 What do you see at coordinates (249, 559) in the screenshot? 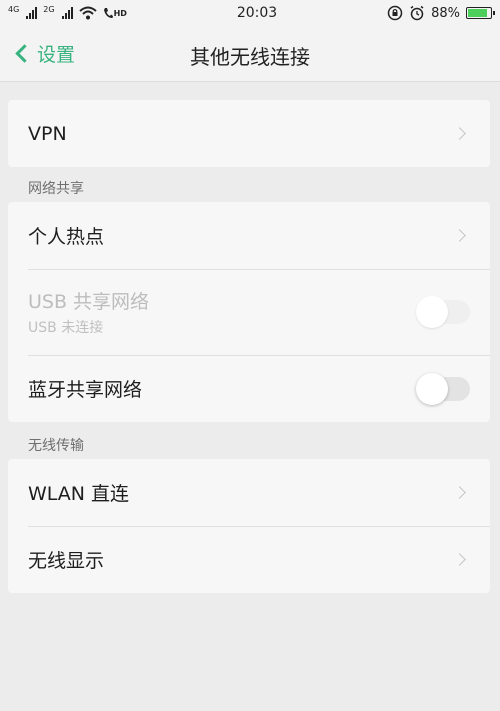
I see `wireless-display-row: 无线显示` at bounding box center [249, 559].